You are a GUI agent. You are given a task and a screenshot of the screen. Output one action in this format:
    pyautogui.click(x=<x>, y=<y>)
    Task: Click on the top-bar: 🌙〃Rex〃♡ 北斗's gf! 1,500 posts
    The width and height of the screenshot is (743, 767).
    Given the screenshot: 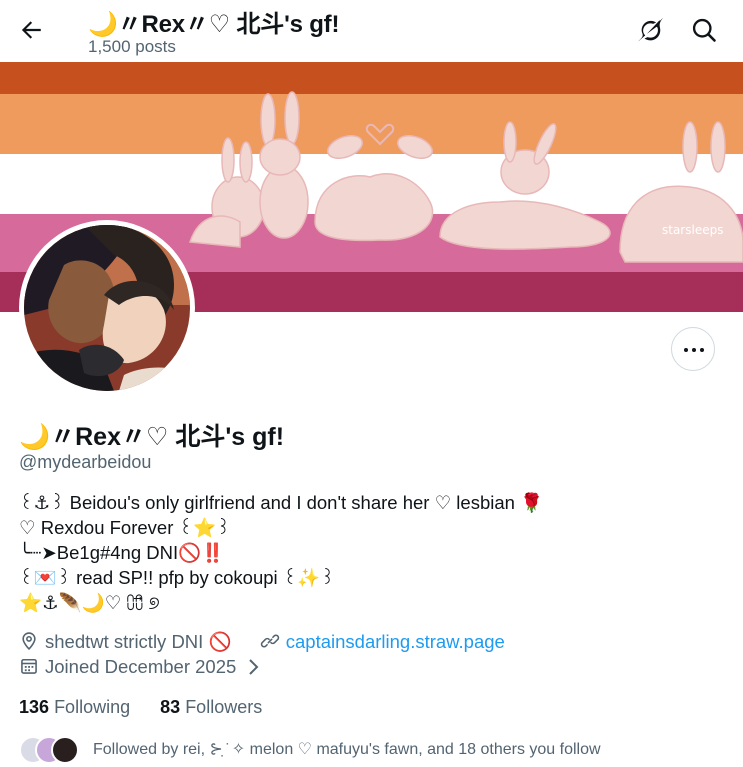 What is the action you would take?
    pyautogui.click(x=371, y=31)
    